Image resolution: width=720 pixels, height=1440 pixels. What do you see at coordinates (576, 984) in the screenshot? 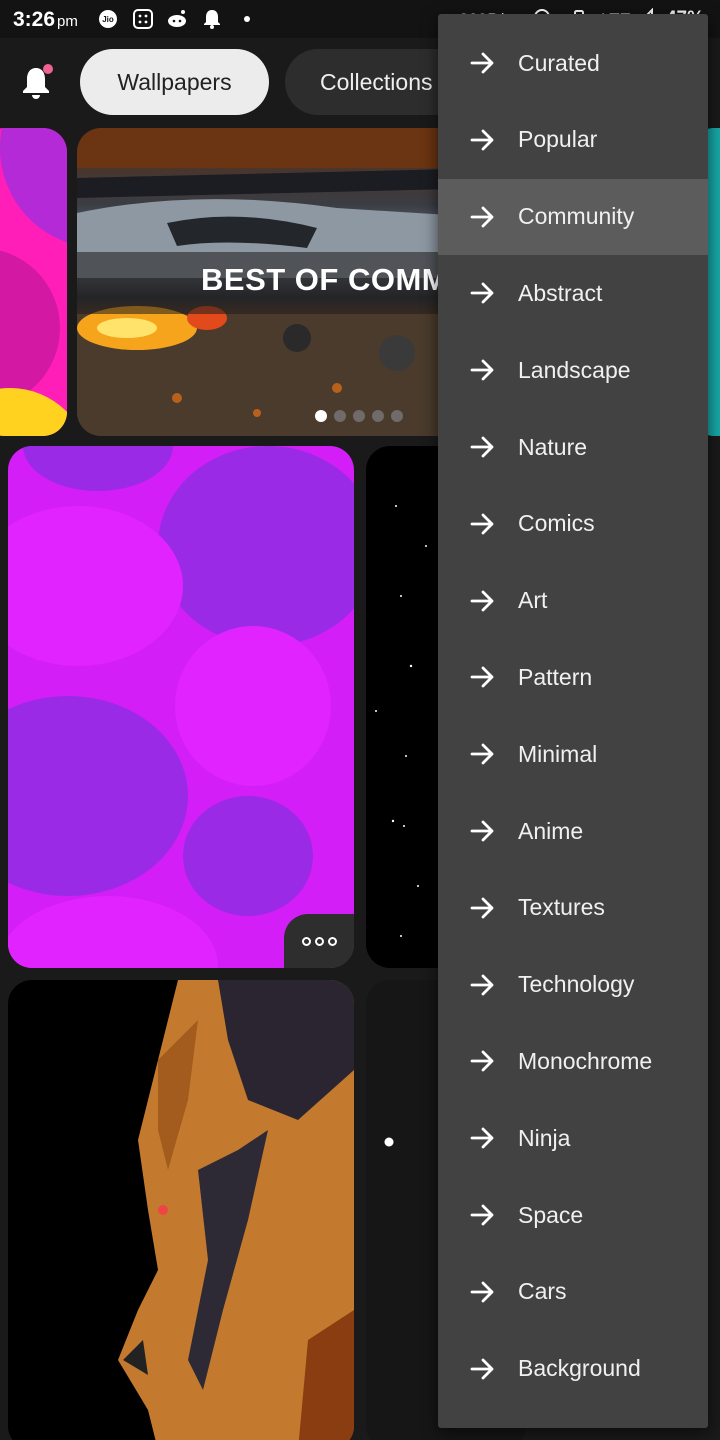
I see `menu-item-label: Technology` at bounding box center [576, 984].